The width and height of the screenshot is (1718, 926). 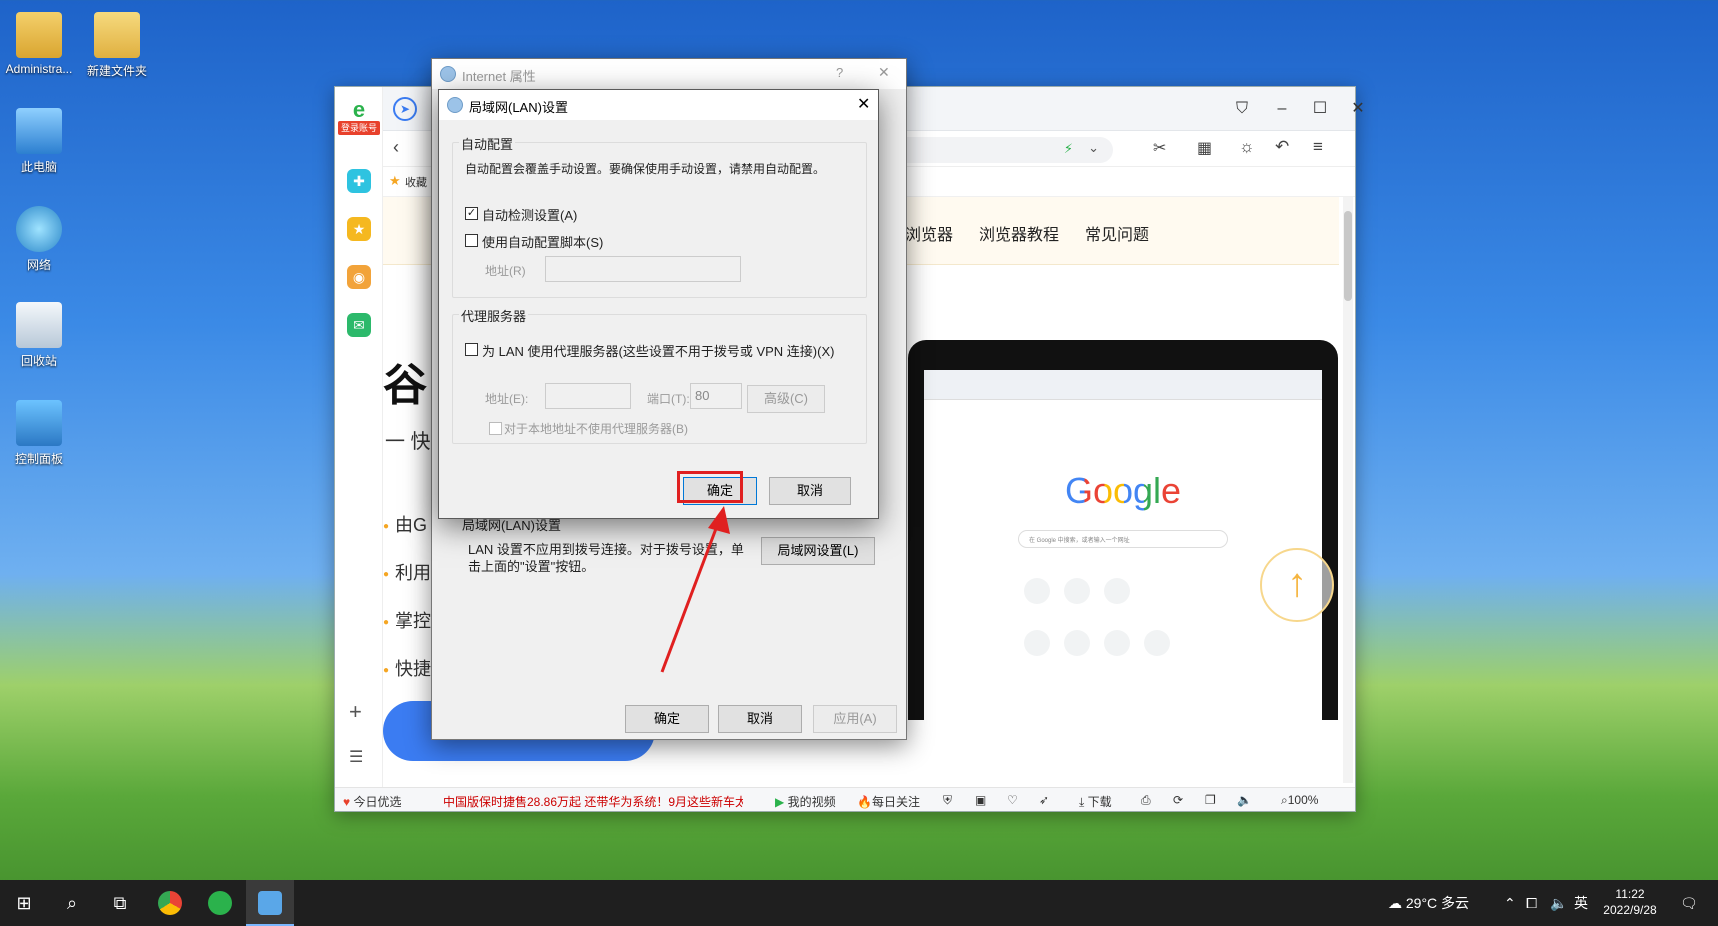 I want to click on brightness-icon: ☼, so click(x=1247, y=147).